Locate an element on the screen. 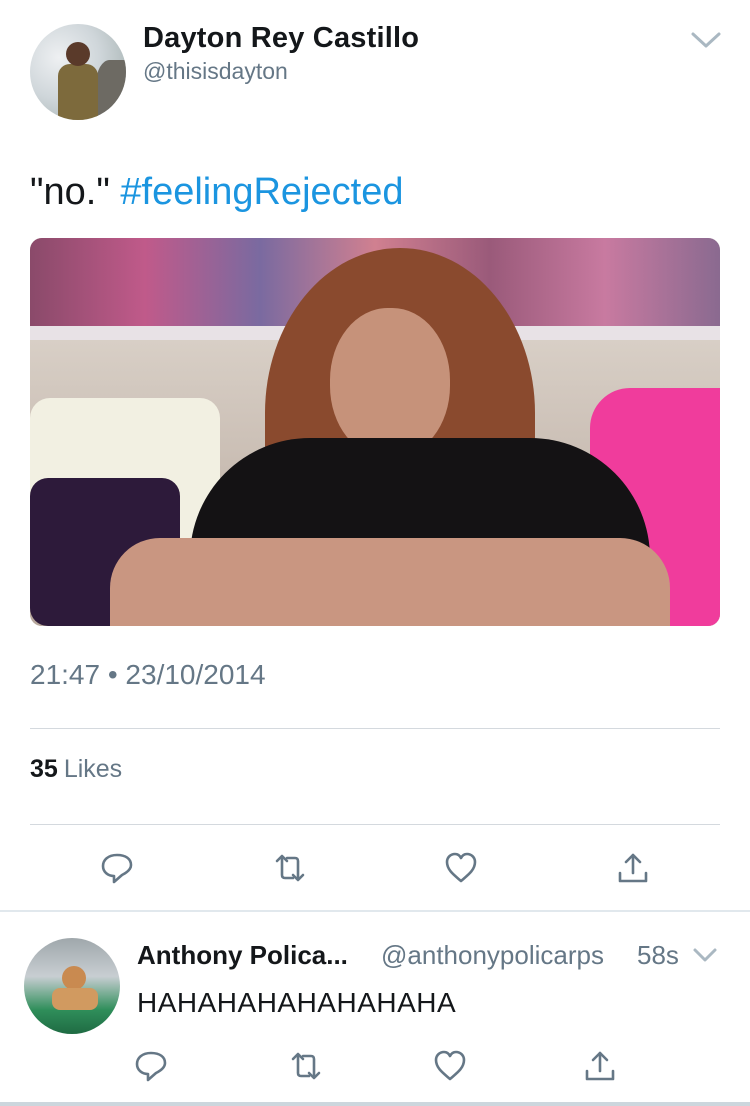  avatar-person-head is located at coordinates (74, 978).